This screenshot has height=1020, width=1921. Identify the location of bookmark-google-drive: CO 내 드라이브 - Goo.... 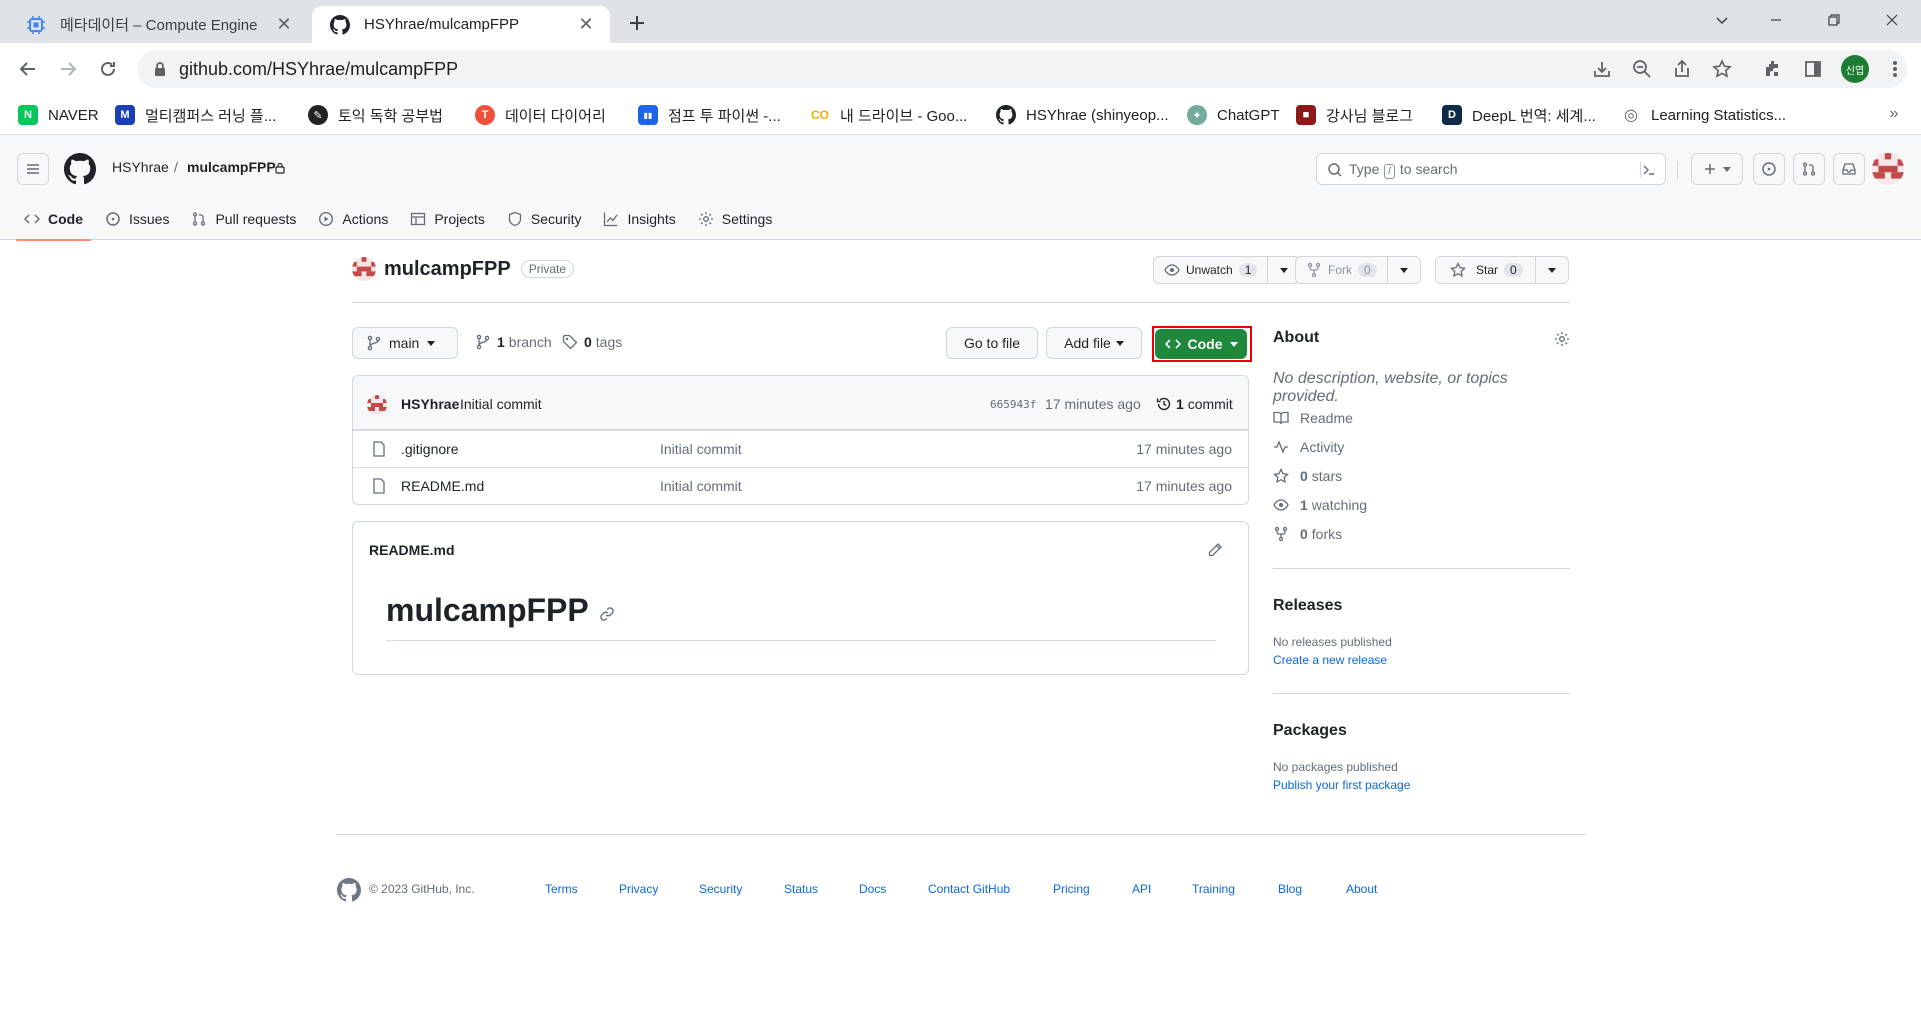
(888, 115).